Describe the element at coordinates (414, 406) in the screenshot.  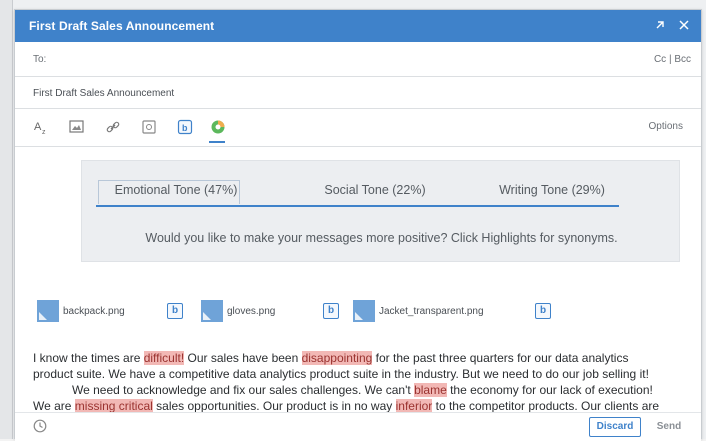
I see `highlight-word: inferior` at that location.